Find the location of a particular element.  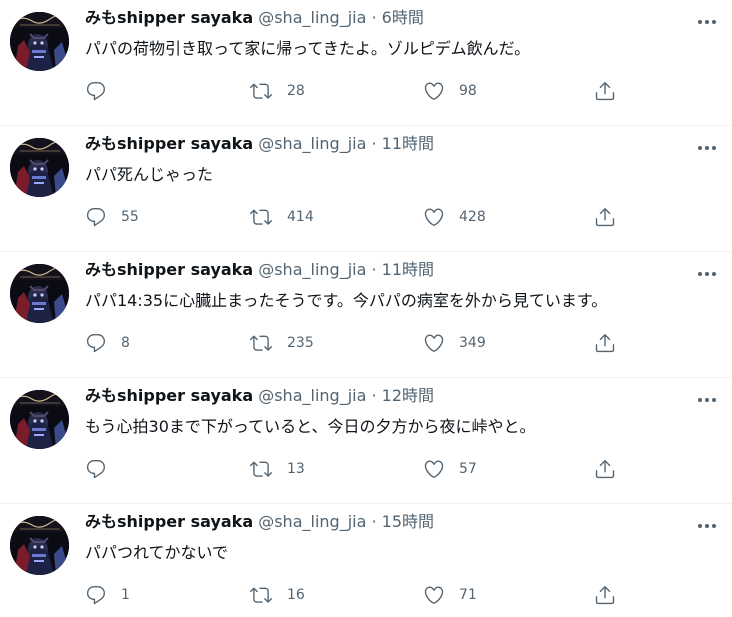

tweet-actions: 1 16 71 is located at coordinates (366, 595).